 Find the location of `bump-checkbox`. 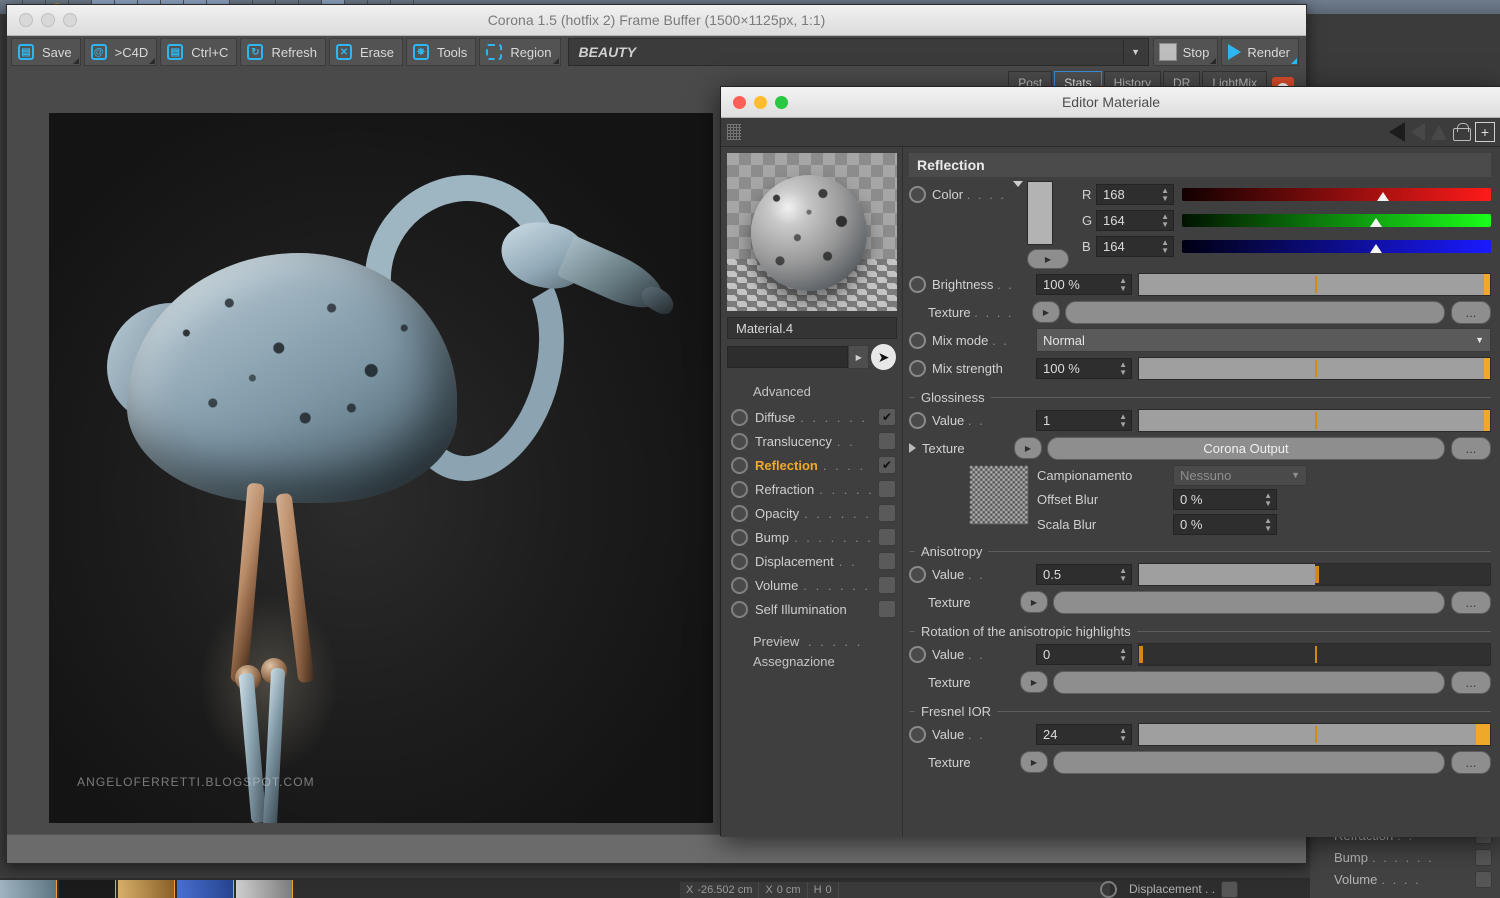

bump-checkbox is located at coordinates (887, 537).